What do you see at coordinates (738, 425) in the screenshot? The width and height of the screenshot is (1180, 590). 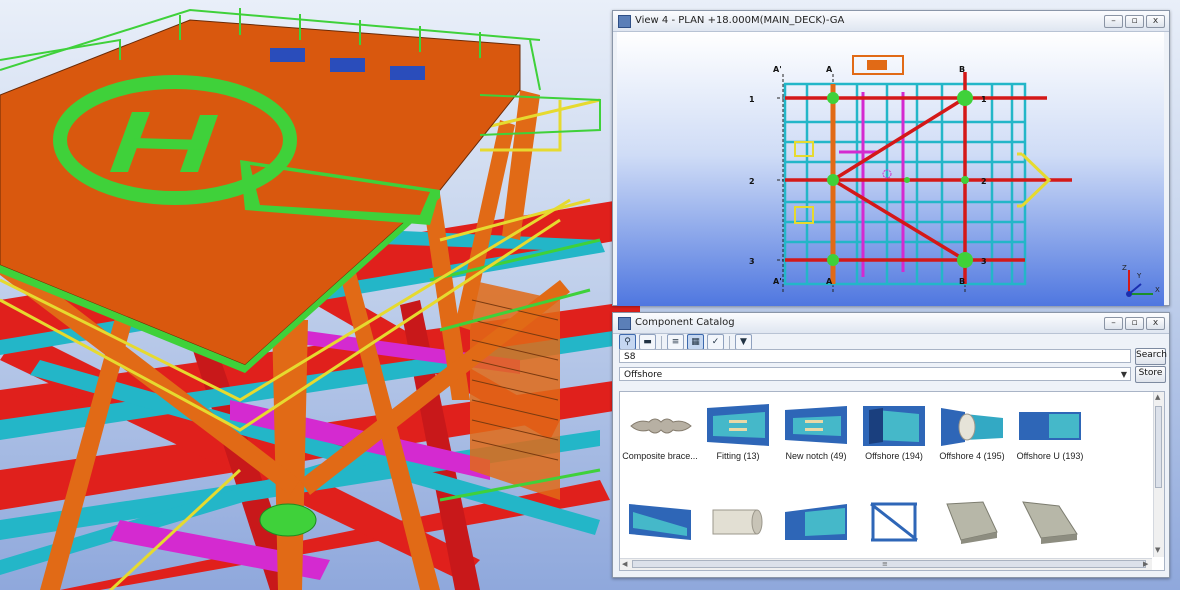 I see `fitting-icon` at bounding box center [738, 425].